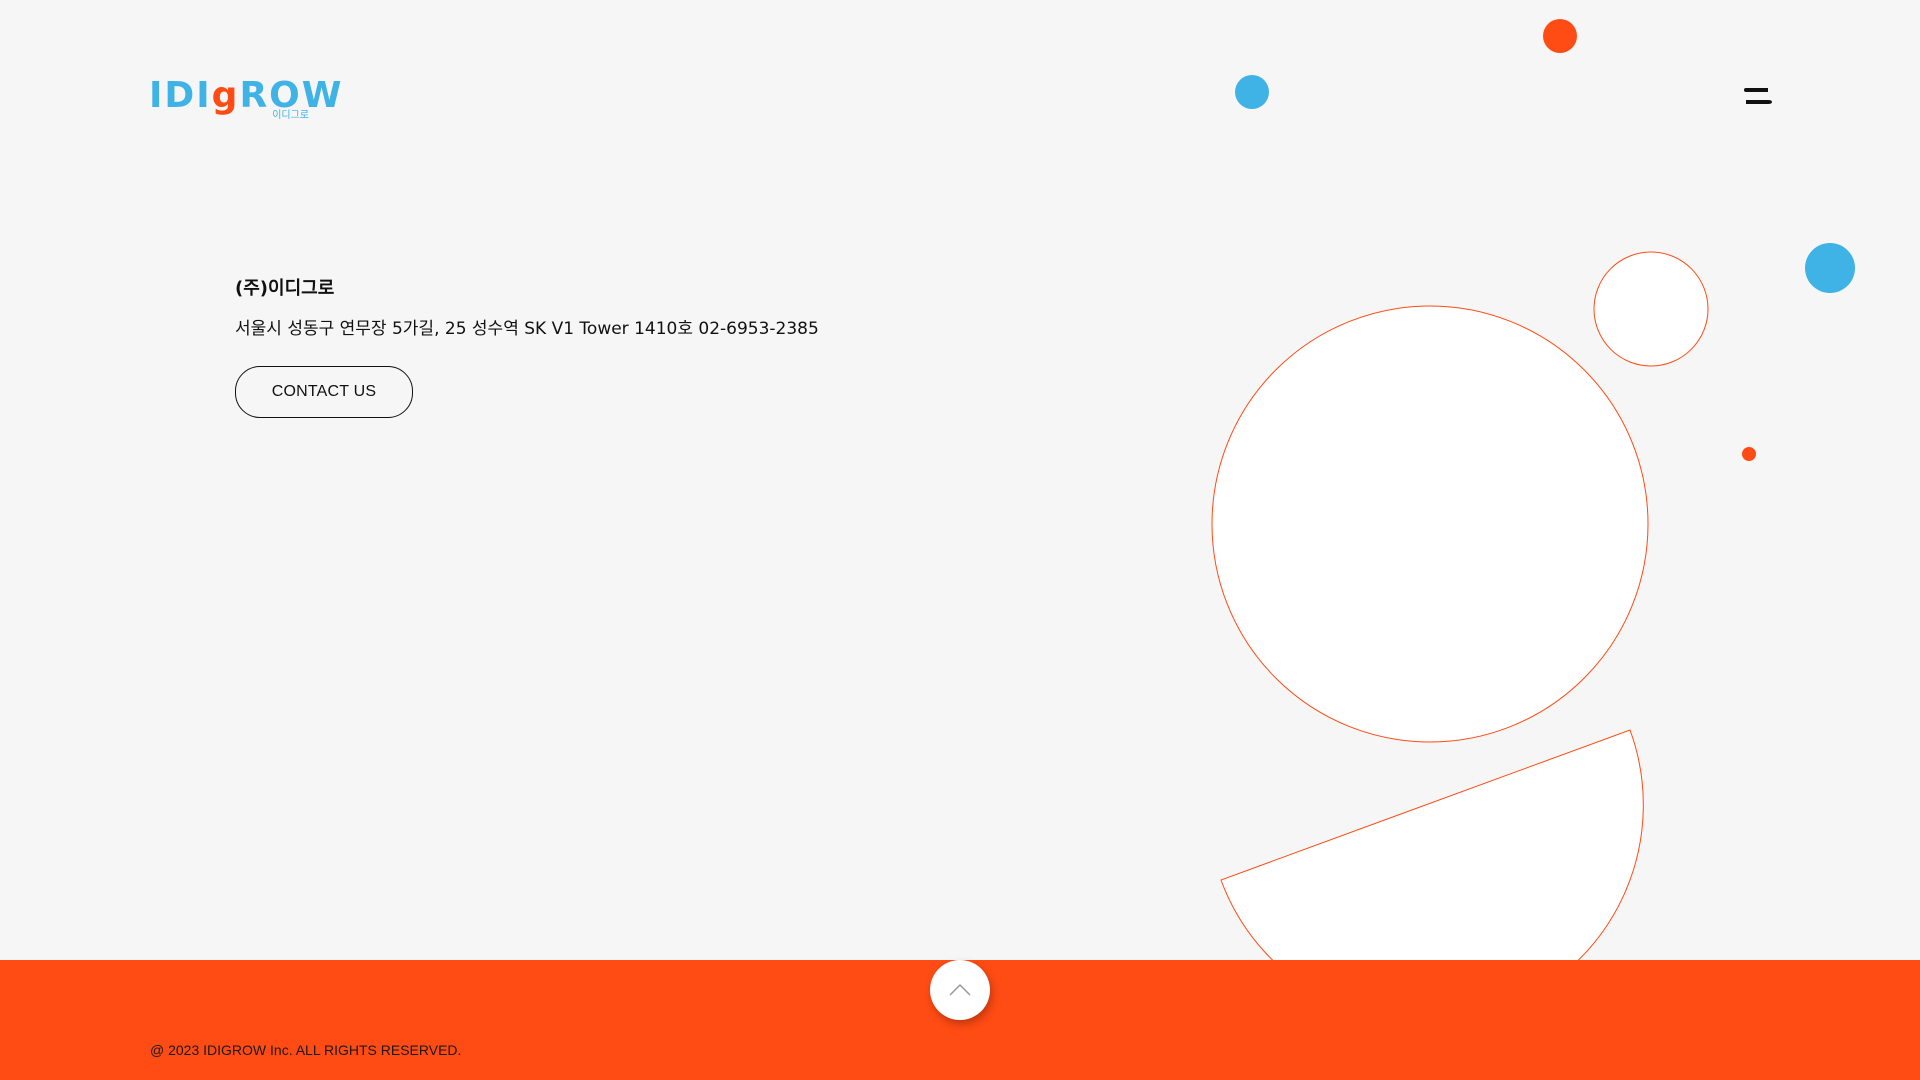 The image size is (1920, 1080). Describe the element at coordinates (1430, 524) in the screenshot. I see `decor-circle-large-outline` at that location.